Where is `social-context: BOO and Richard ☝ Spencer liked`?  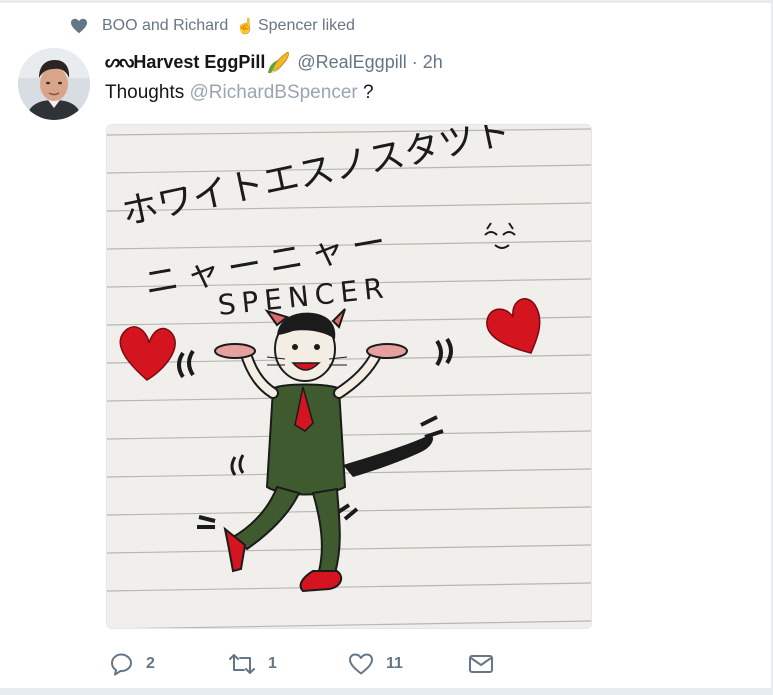
social-context: BOO and Richard ☝ Spencer liked is located at coordinates (212, 26).